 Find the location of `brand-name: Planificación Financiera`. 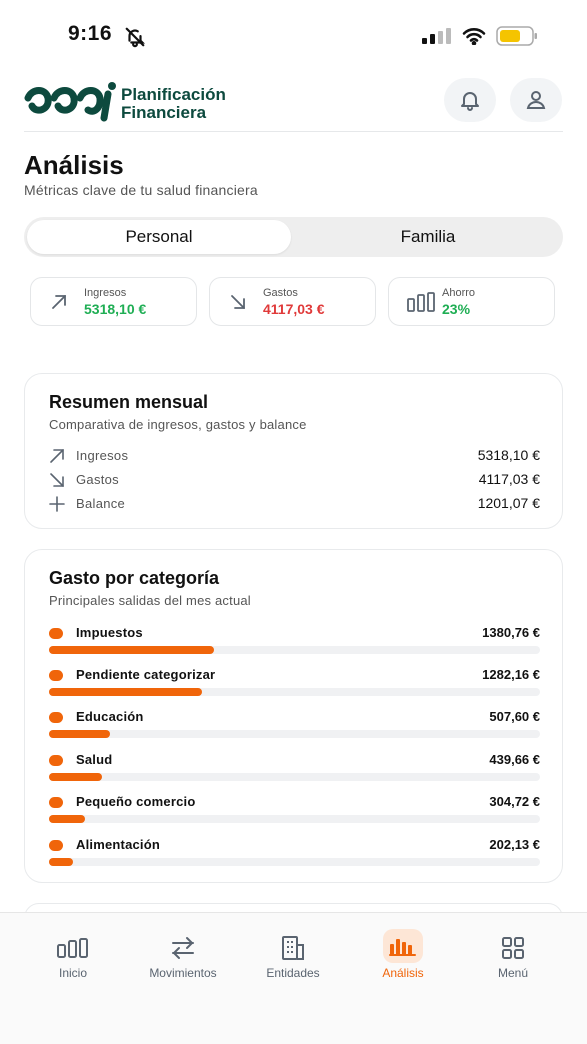

brand-name: Planificación Financiera is located at coordinates (173, 104).